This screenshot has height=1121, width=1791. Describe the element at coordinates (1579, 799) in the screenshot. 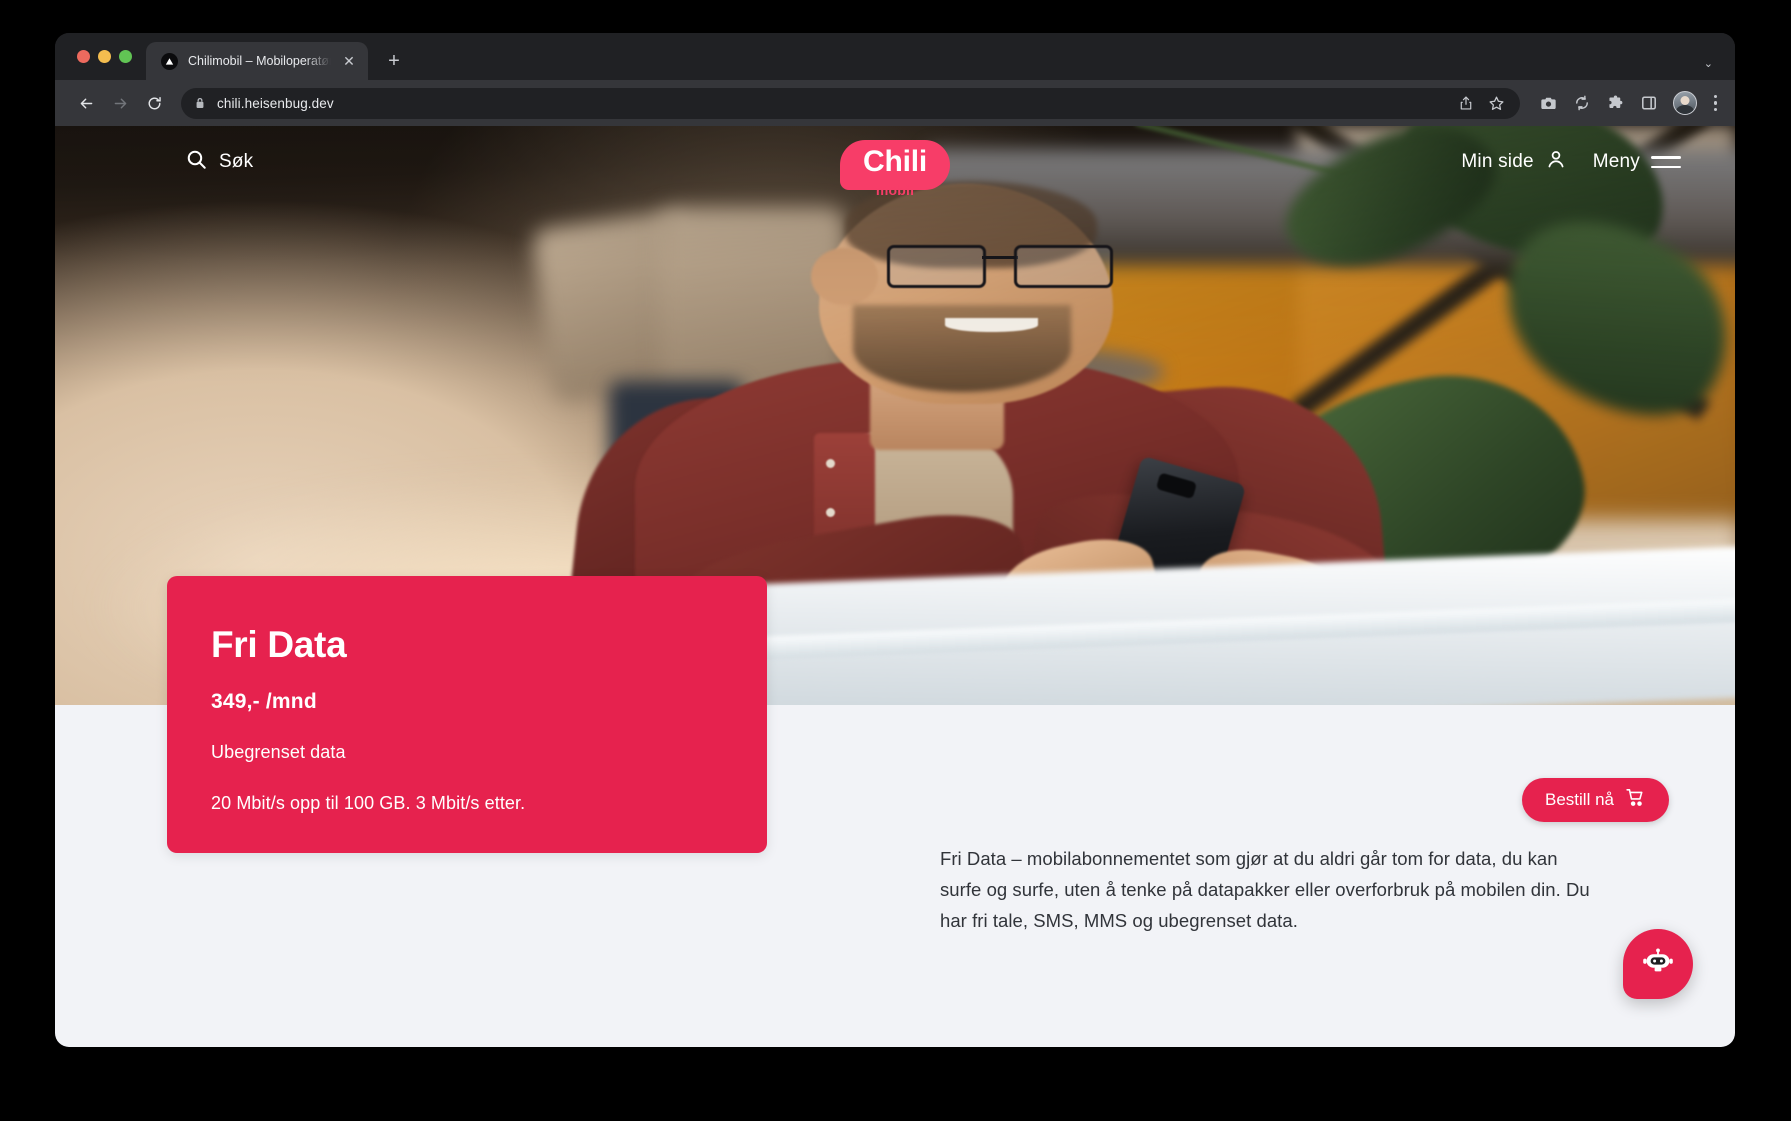

I see `order-now-label: Bestill nå` at that location.